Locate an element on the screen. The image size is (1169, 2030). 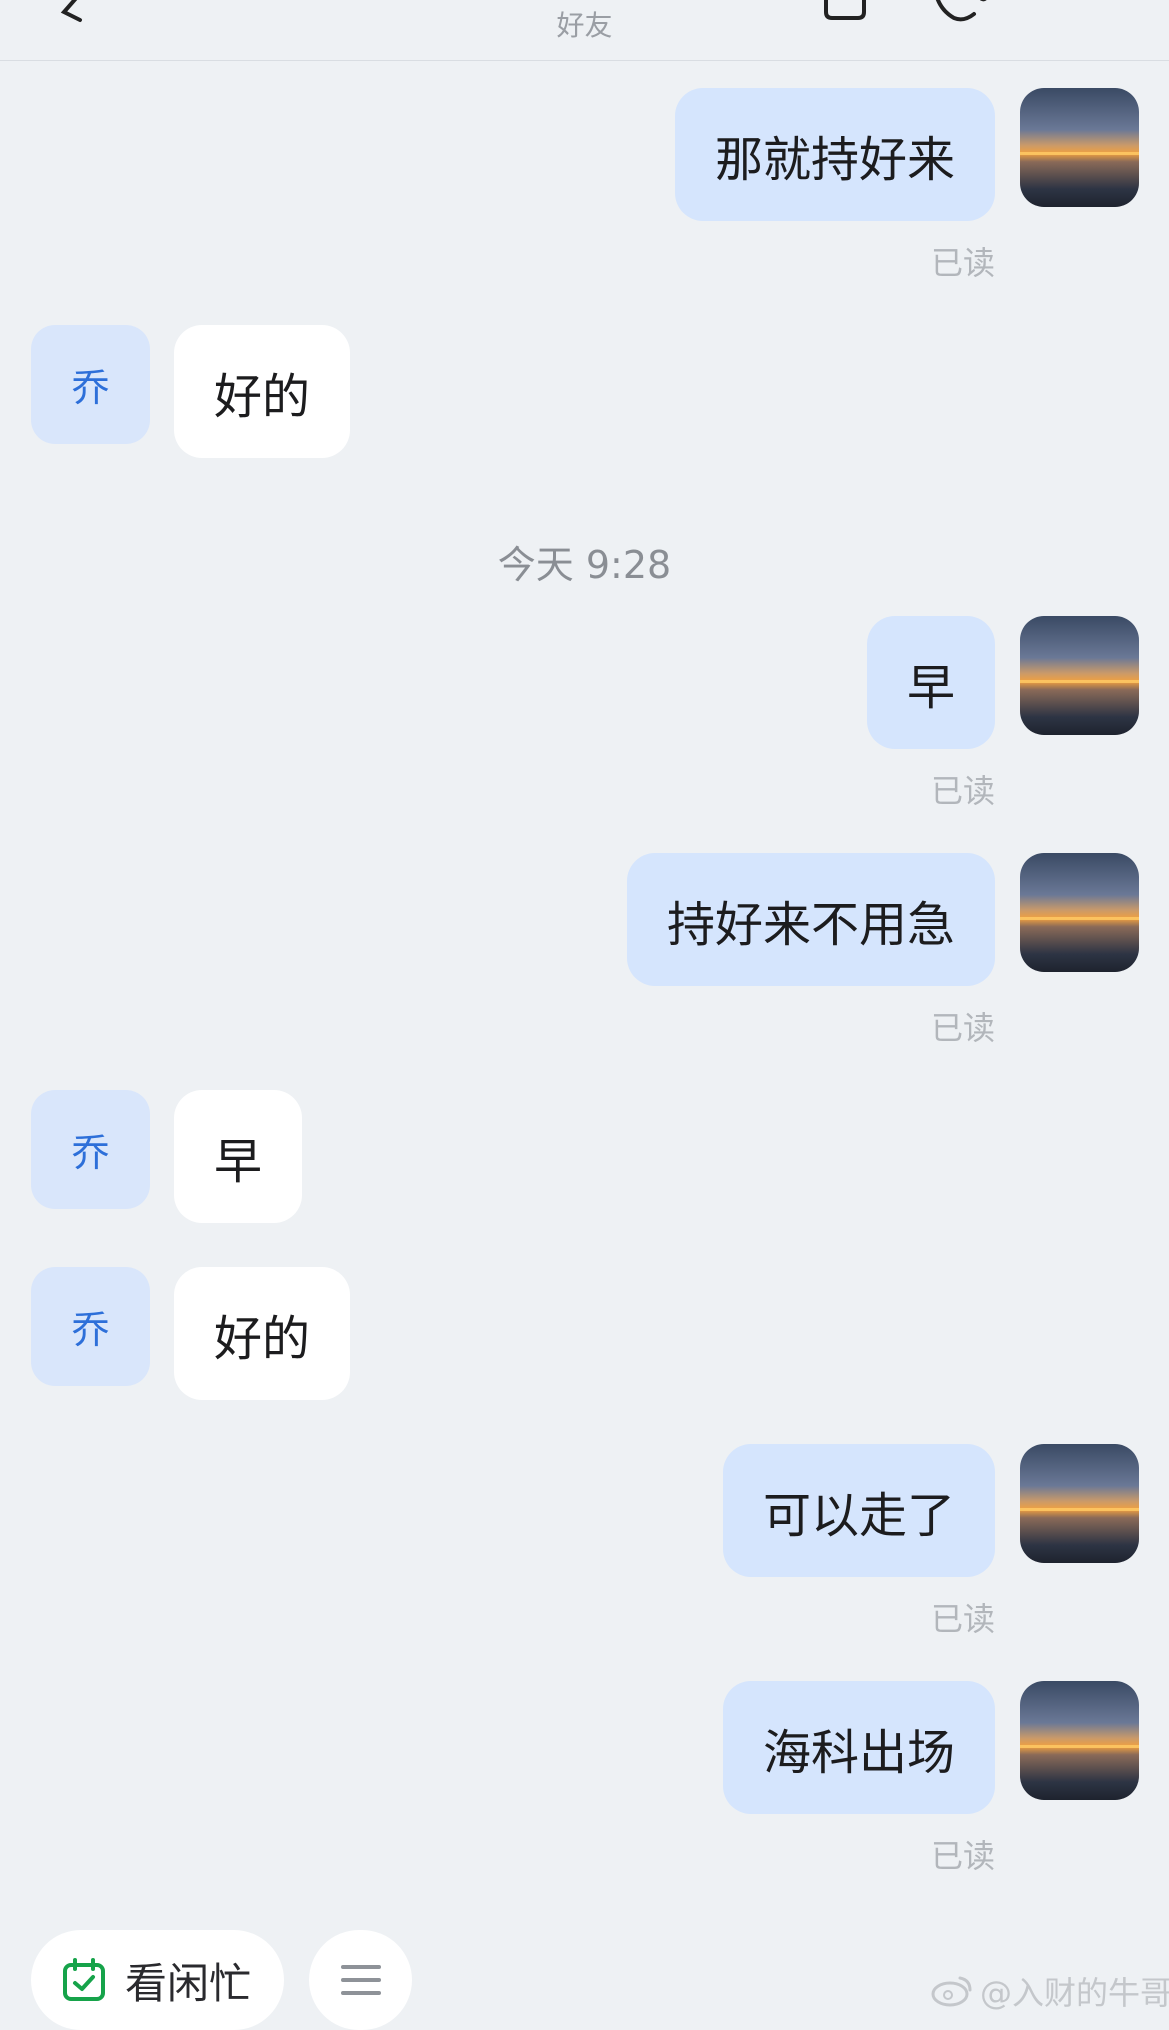
weibo-logo-icon is located at coordinates (951, 1991).